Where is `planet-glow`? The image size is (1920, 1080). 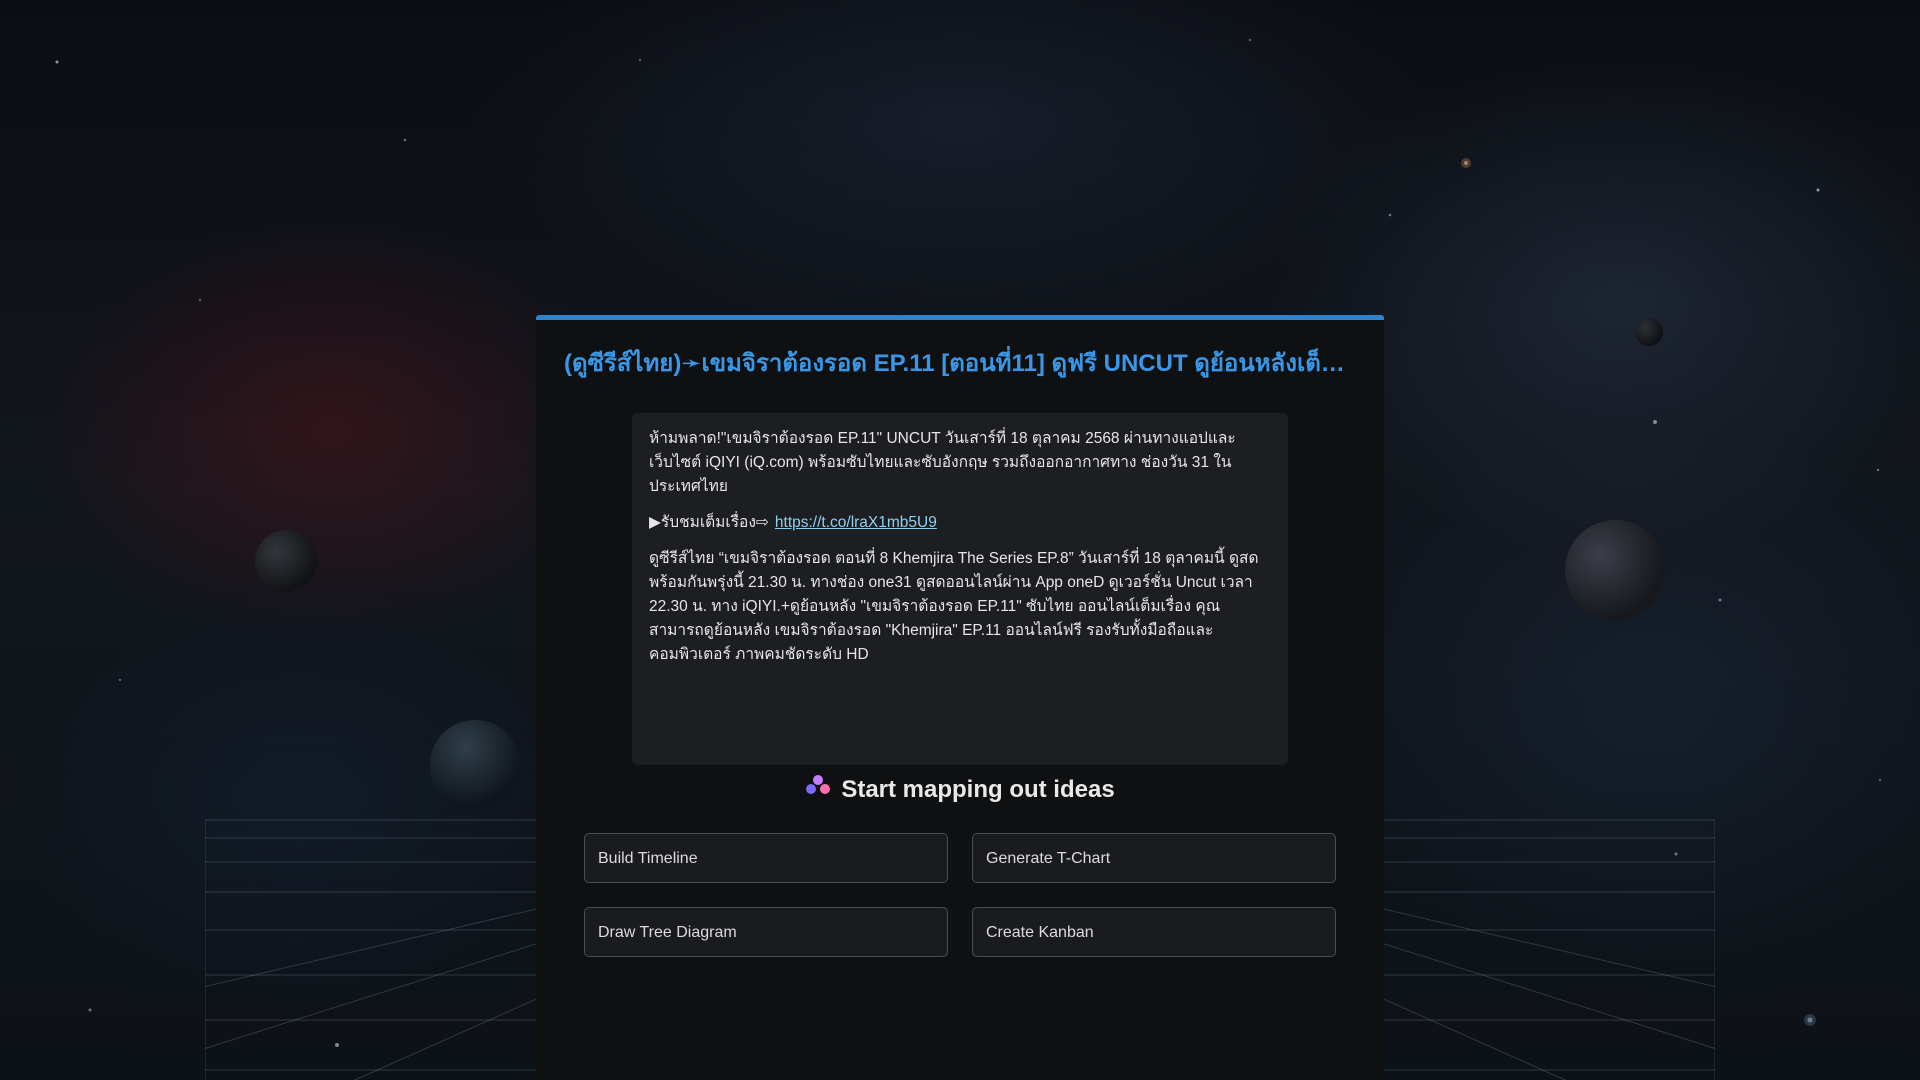
planet-glow is located at coordinates (475, 765).